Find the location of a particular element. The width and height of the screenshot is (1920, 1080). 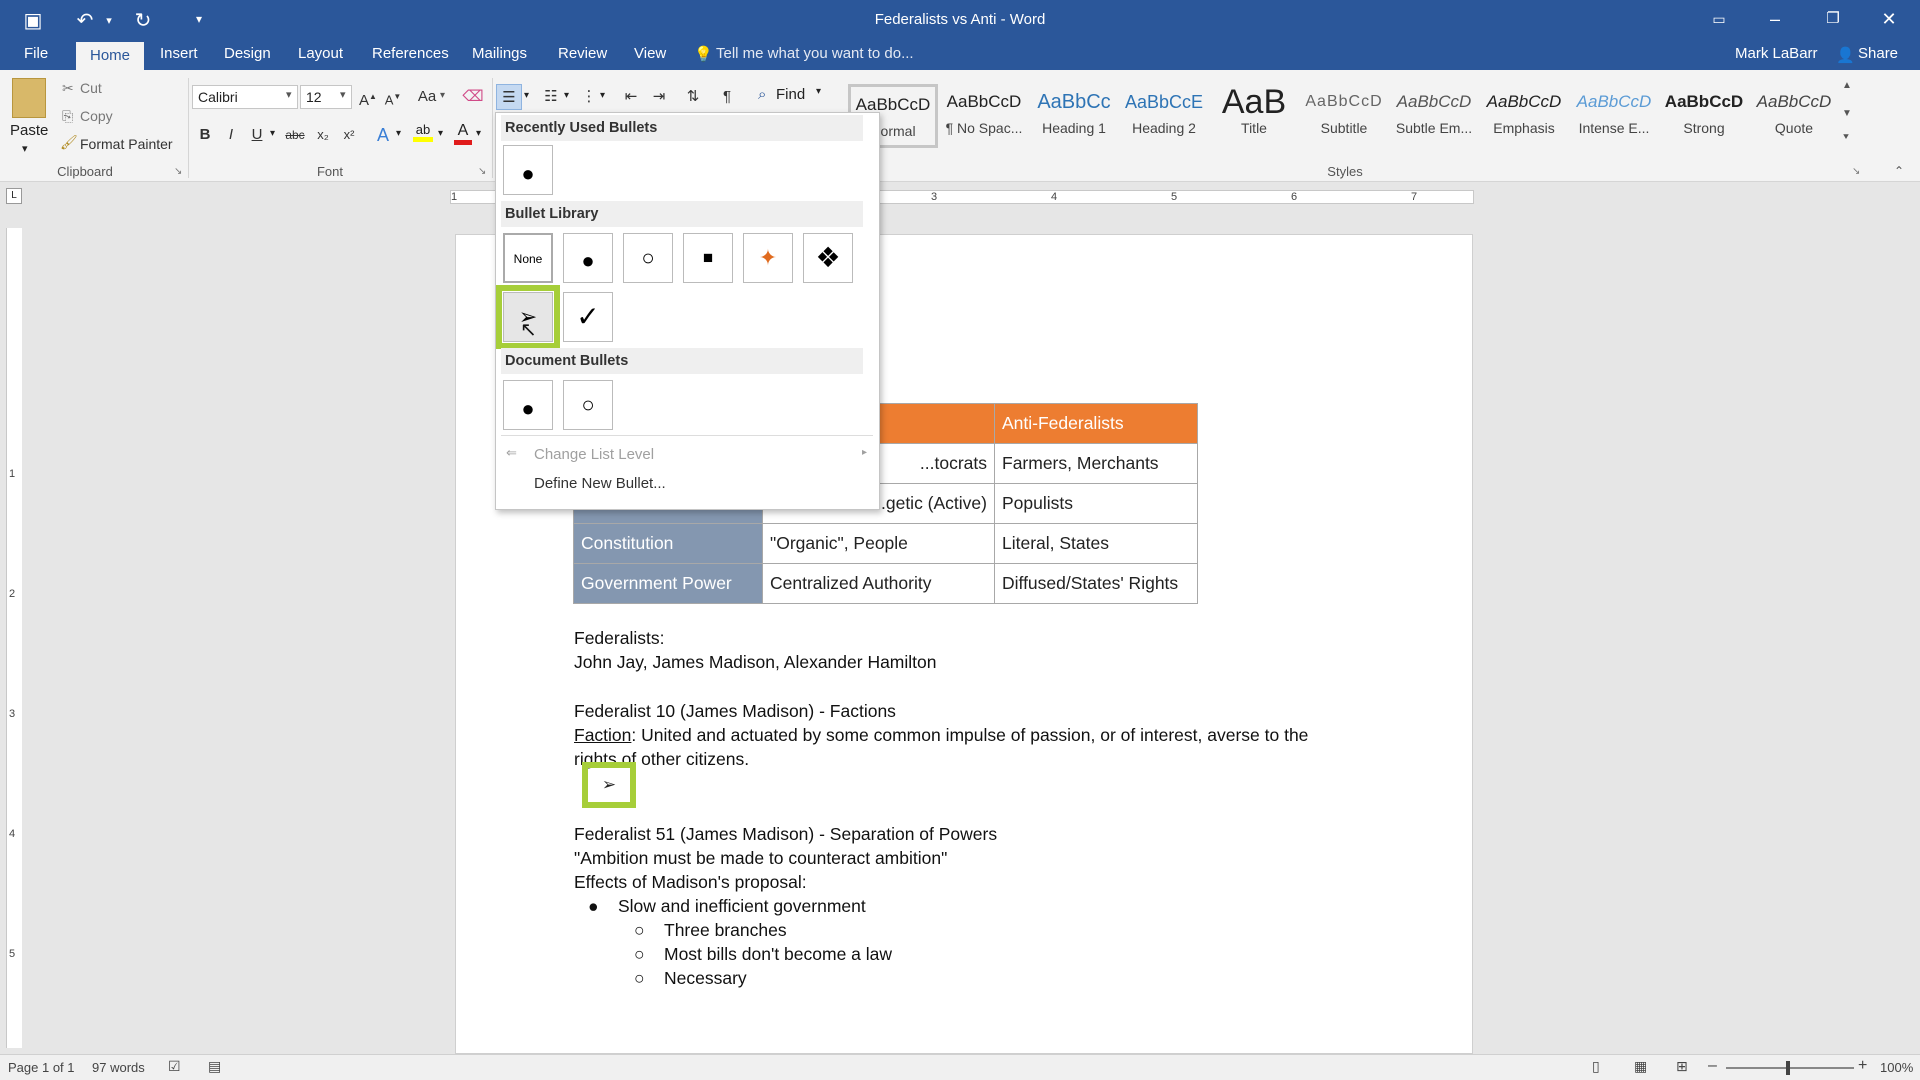

zoom-out-icon: – is located at coordinates (1712, 1066).